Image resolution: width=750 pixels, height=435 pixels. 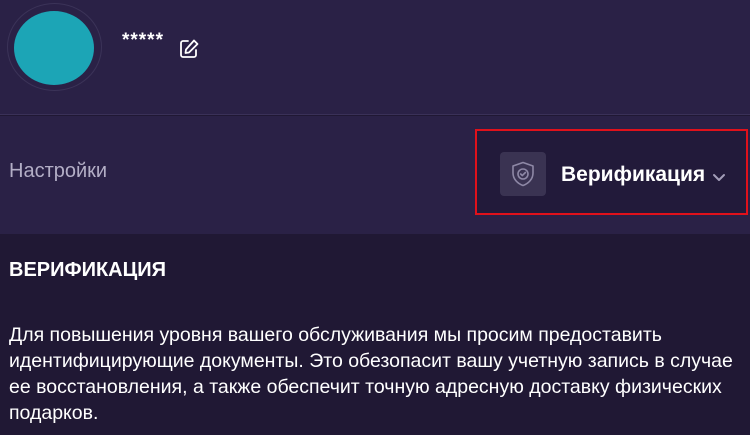 I want to click on shield-icon-box, so click(x=523, y=174).